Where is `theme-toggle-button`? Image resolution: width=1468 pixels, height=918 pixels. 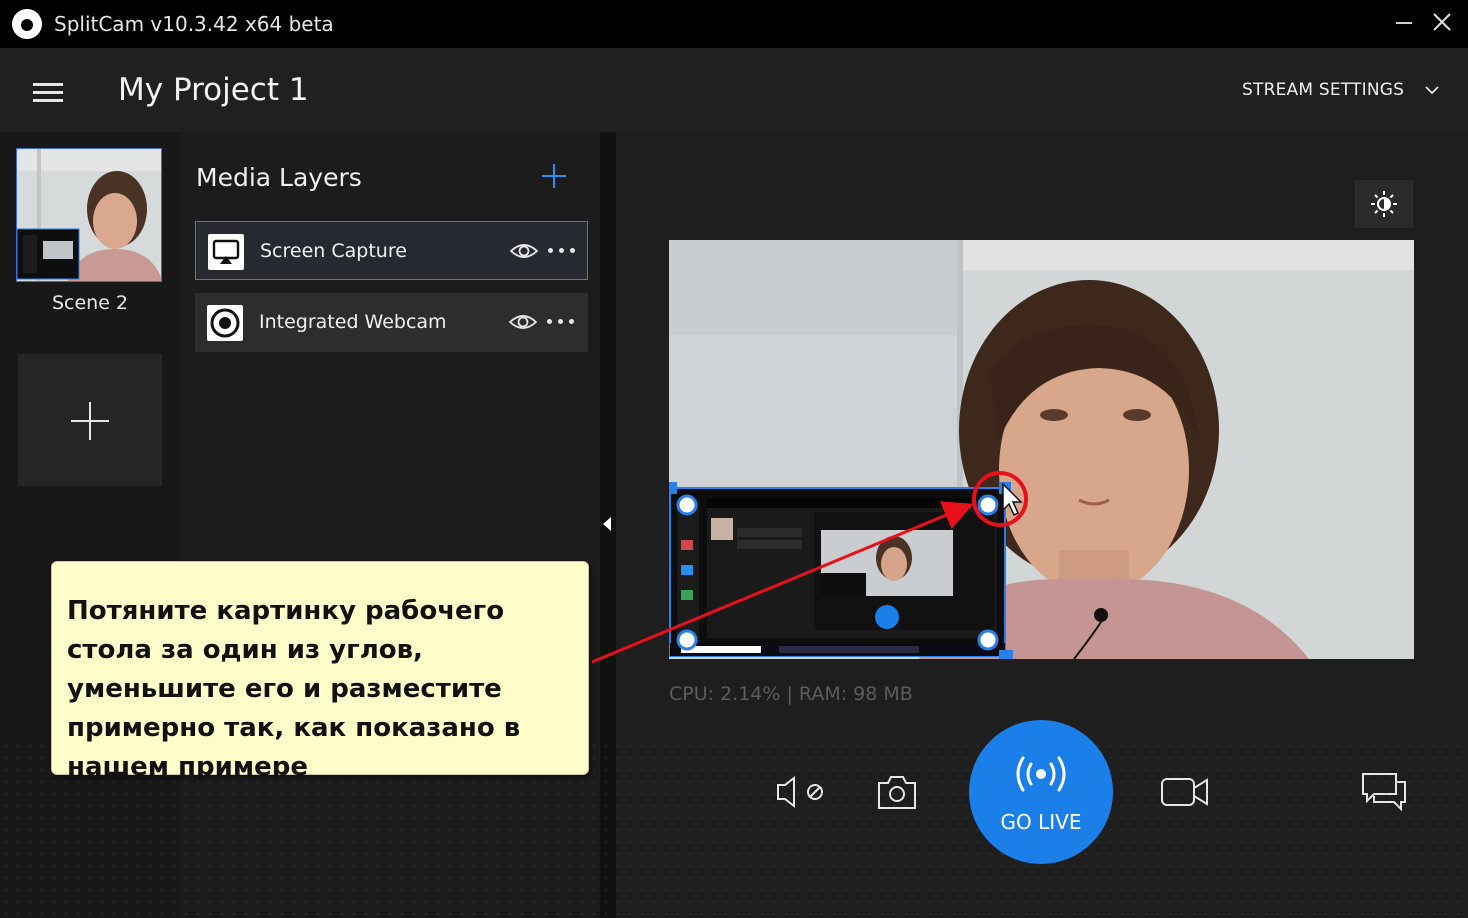 theme-toggle-button is located at coordinates (1384, 204).